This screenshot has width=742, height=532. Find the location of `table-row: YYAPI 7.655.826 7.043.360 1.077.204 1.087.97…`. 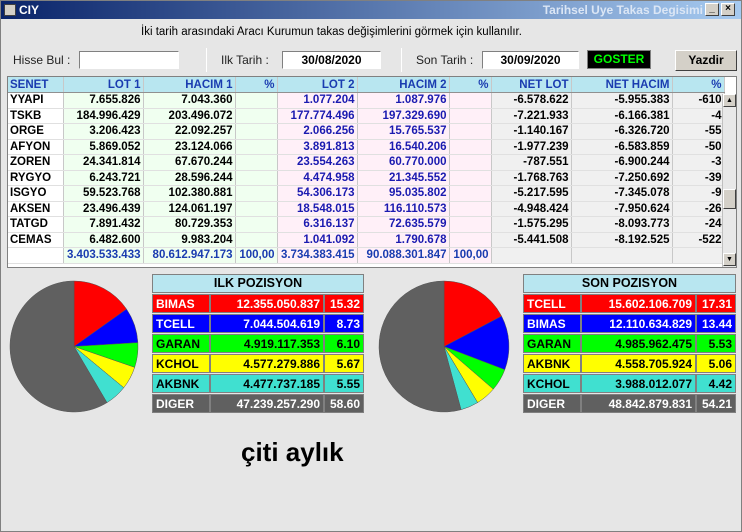

table-row: YYAPI 7.655.826 7.043.360 1.077.204 1.087.97… is located at coordinates (366, 100).